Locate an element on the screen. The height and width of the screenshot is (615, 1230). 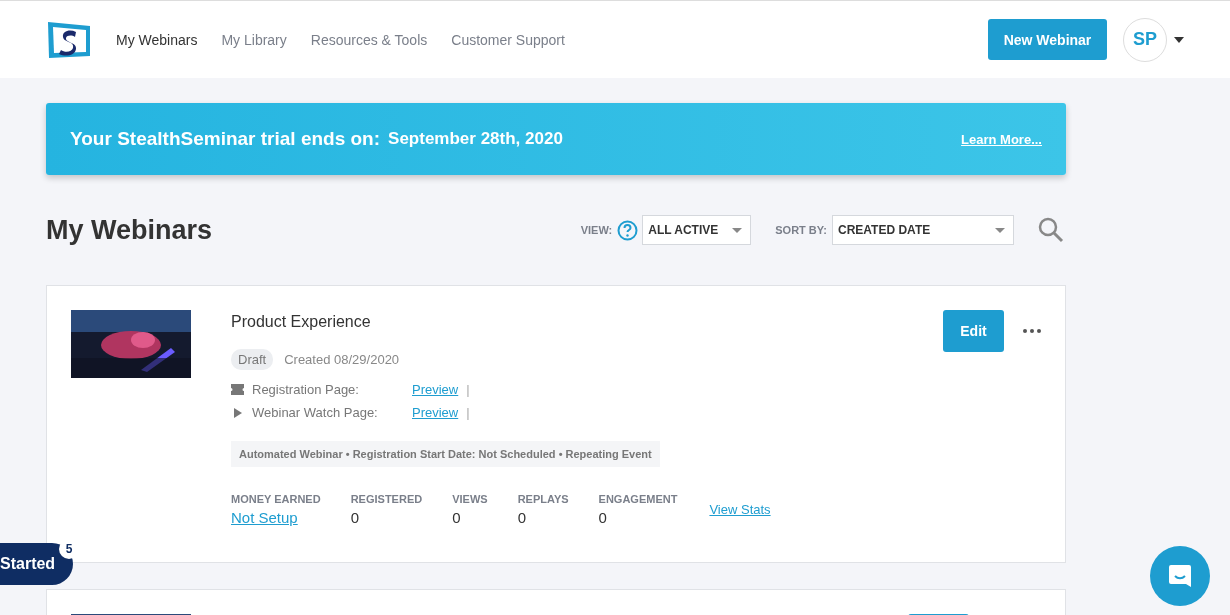
nav-link: Customer Support is located at coordinates (508, 39).